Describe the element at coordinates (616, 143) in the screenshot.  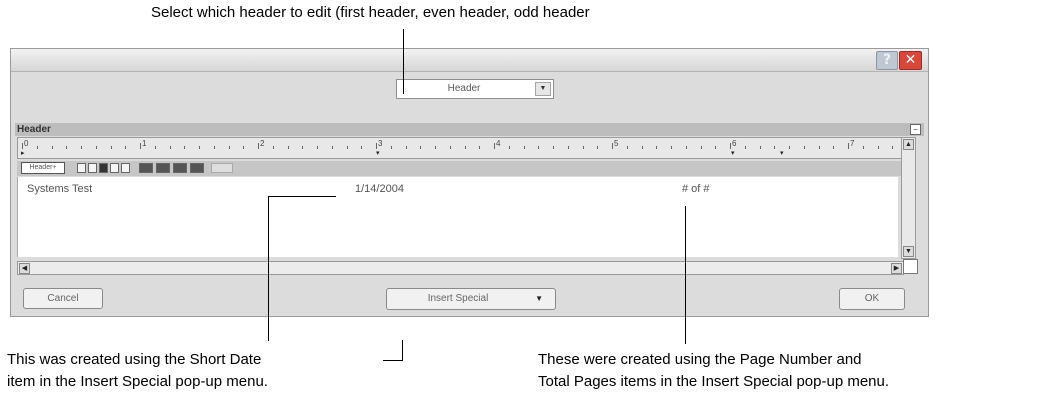
I see `ruler-number: 5` at that location.